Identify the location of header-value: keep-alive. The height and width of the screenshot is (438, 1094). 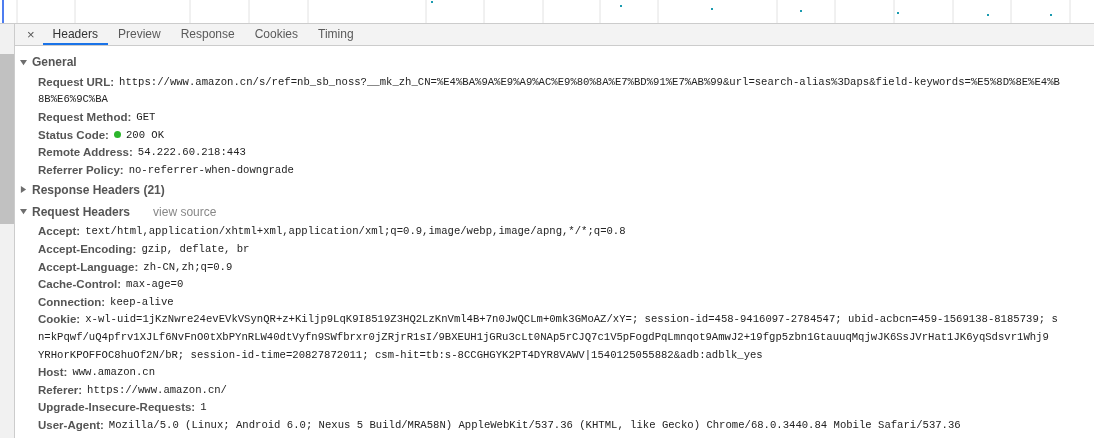
(142, 301).